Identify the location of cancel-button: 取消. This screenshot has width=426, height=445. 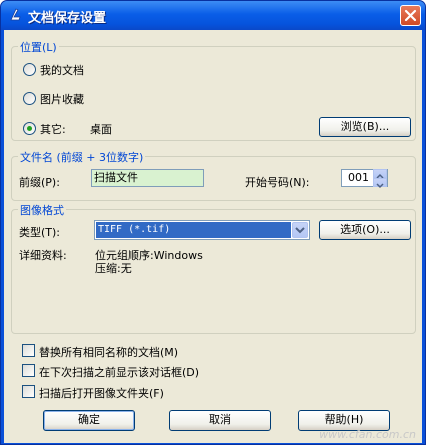
(220, 420).